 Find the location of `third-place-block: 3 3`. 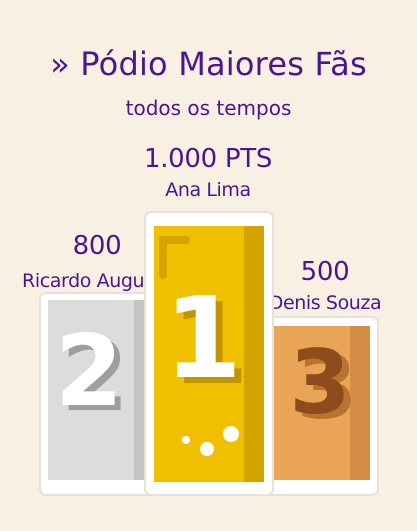

third-place-block: 3 3 is located at coordinates (321, 406).